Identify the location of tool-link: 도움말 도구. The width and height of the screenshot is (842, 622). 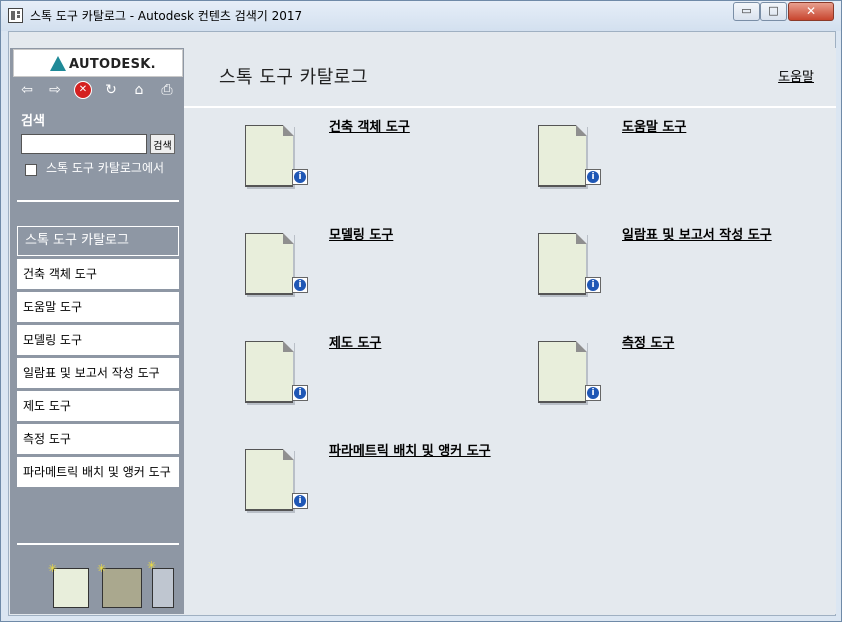
(712, 128).